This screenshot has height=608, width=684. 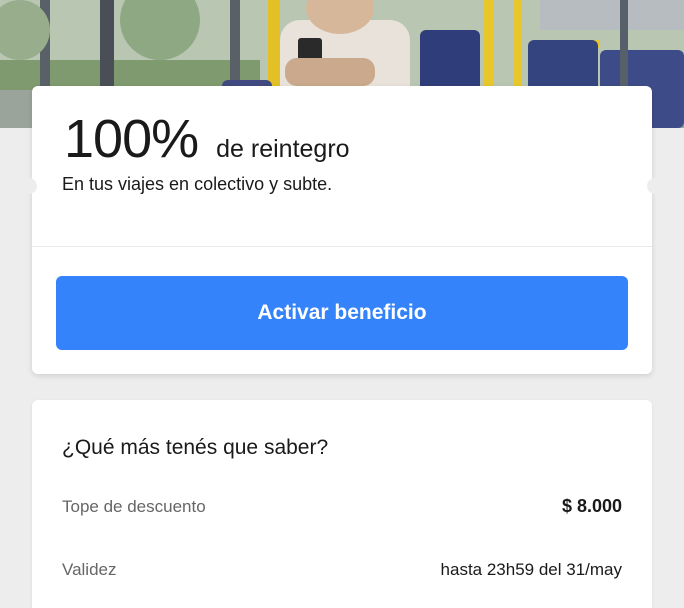 I want to click on info-row-label: Validez, so click(x=89, y=569).